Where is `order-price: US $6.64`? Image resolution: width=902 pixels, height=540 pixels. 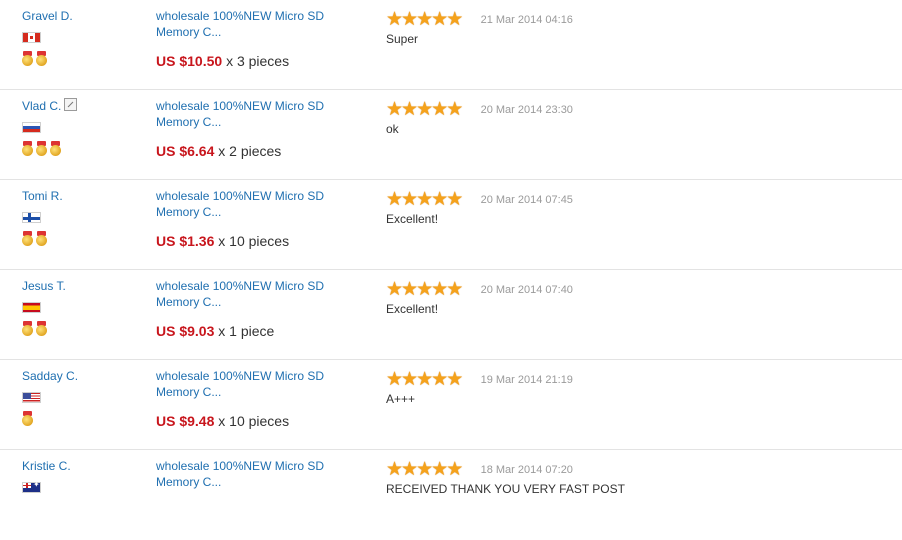
order-price: US $6.64 is located at coordinates (185, 151).